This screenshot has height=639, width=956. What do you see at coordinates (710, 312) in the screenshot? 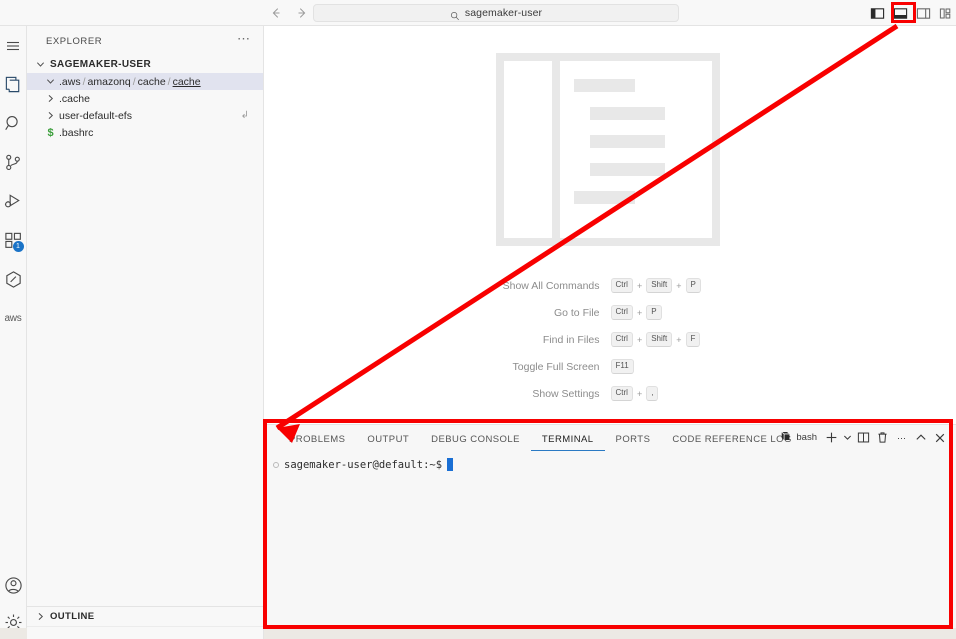
I see `shortcut-keys: Ctrl + P` at bounding box center [710, 312].